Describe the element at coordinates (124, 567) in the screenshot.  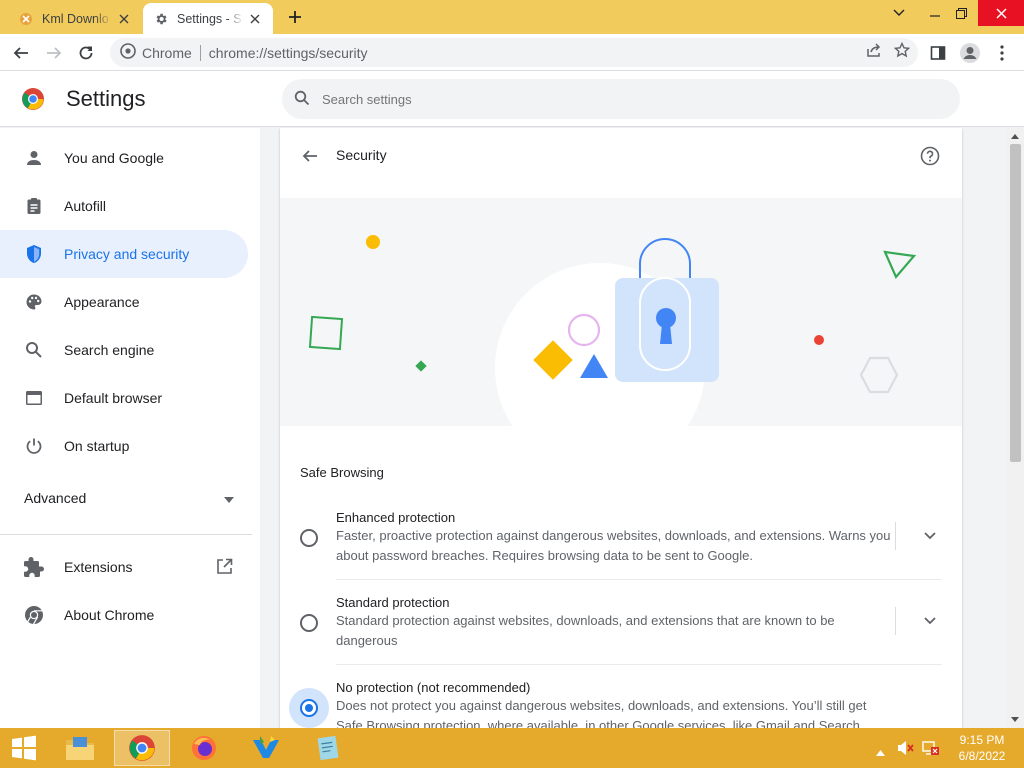
I see `sidebar-item-extensions: Extensions` at that location.